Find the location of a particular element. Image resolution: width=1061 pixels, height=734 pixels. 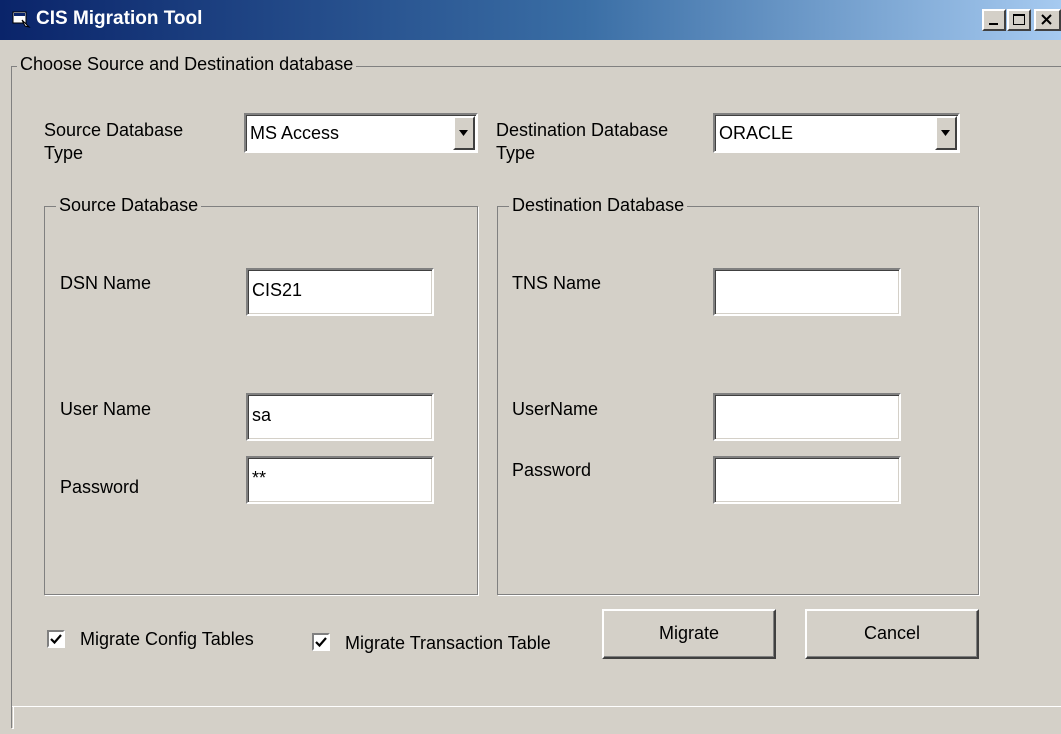

close-button is located at coordinates (1047, 20).